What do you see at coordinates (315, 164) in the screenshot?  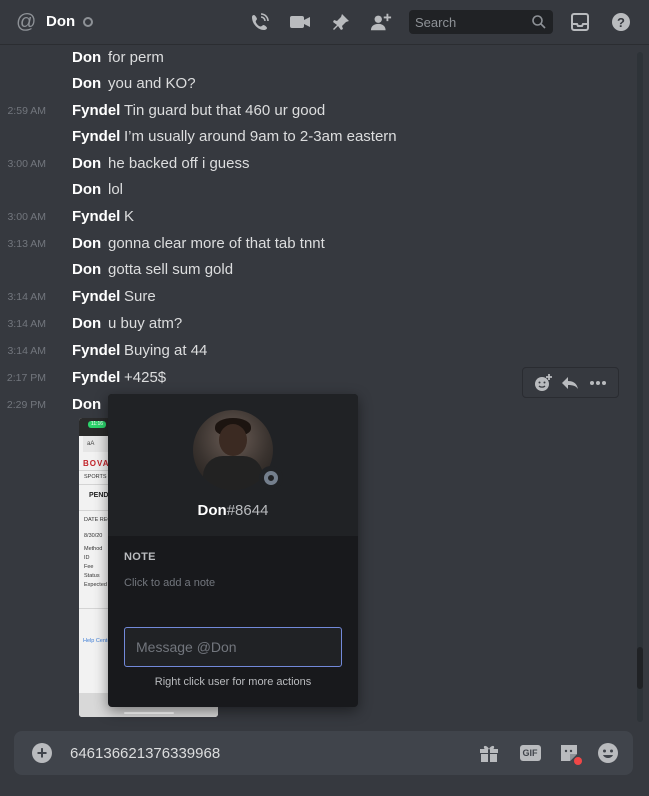 I see `message: 3:00 AM Don he backed off i guess` at bounding box center [315, 164].